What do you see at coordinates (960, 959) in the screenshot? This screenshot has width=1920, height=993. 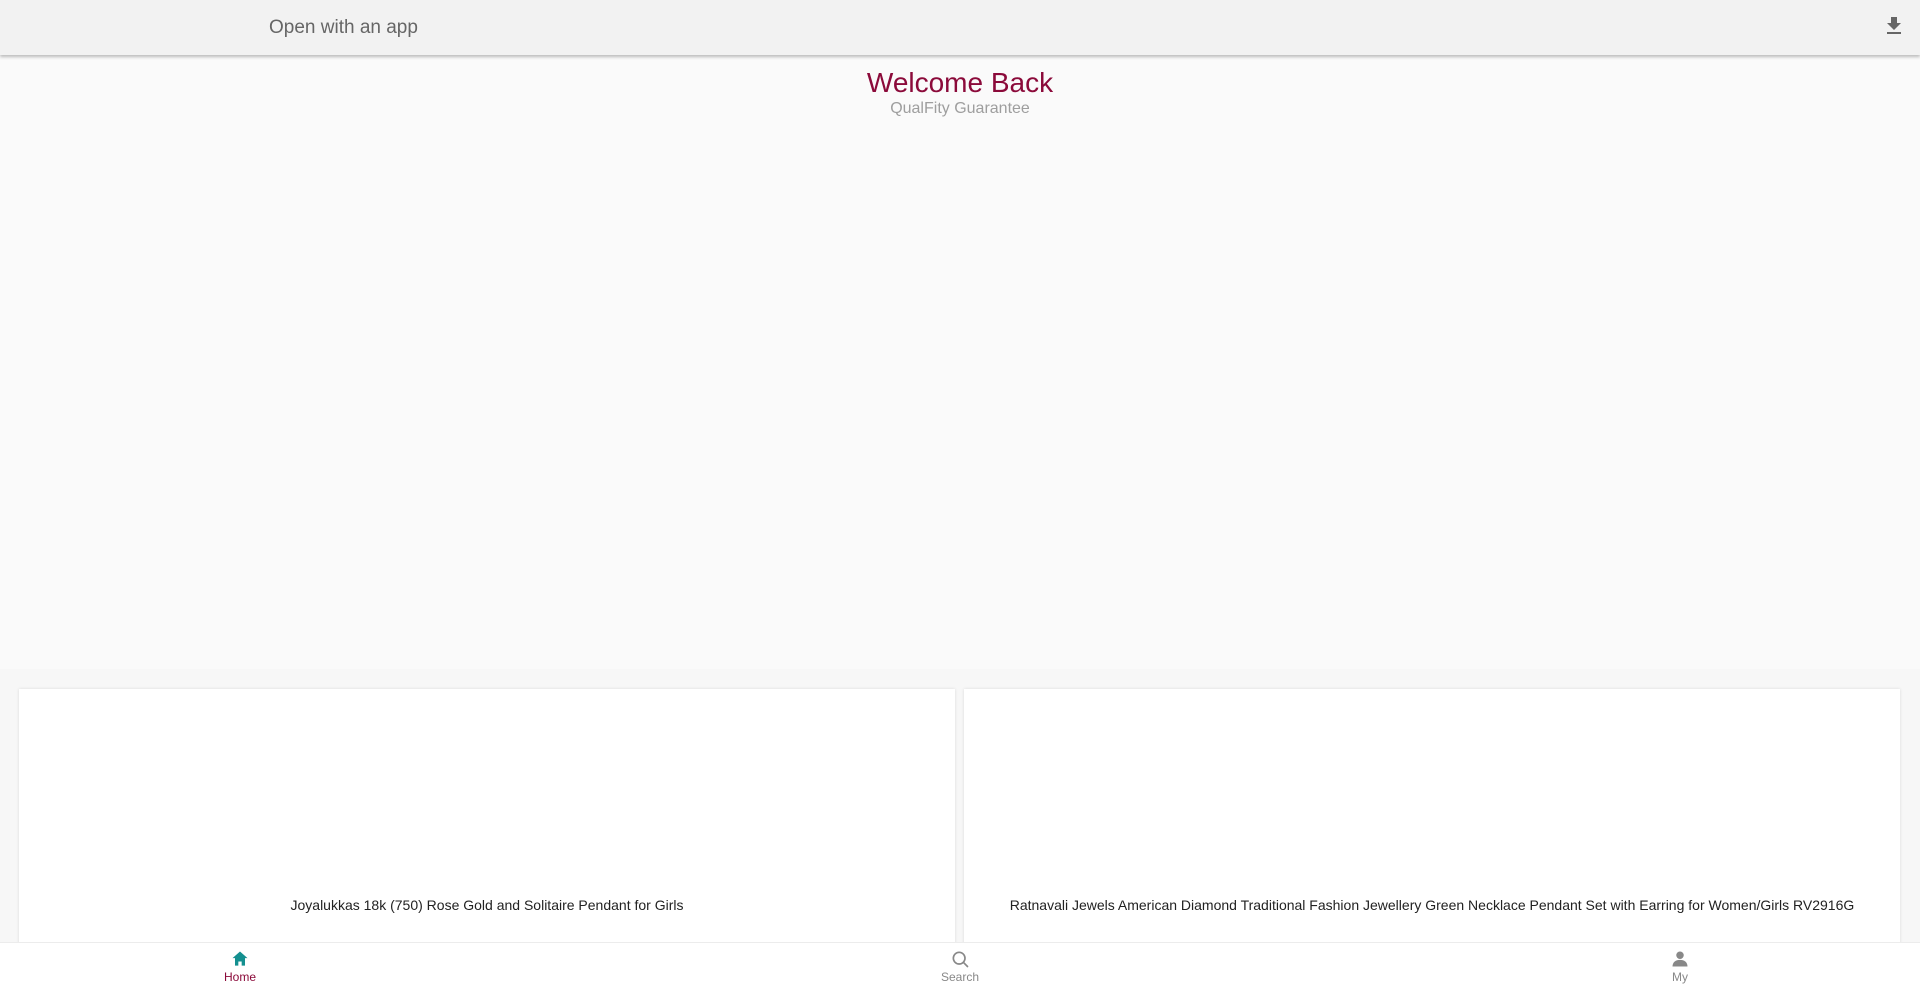 I see `search-icon` at bounding box center [960, 959].